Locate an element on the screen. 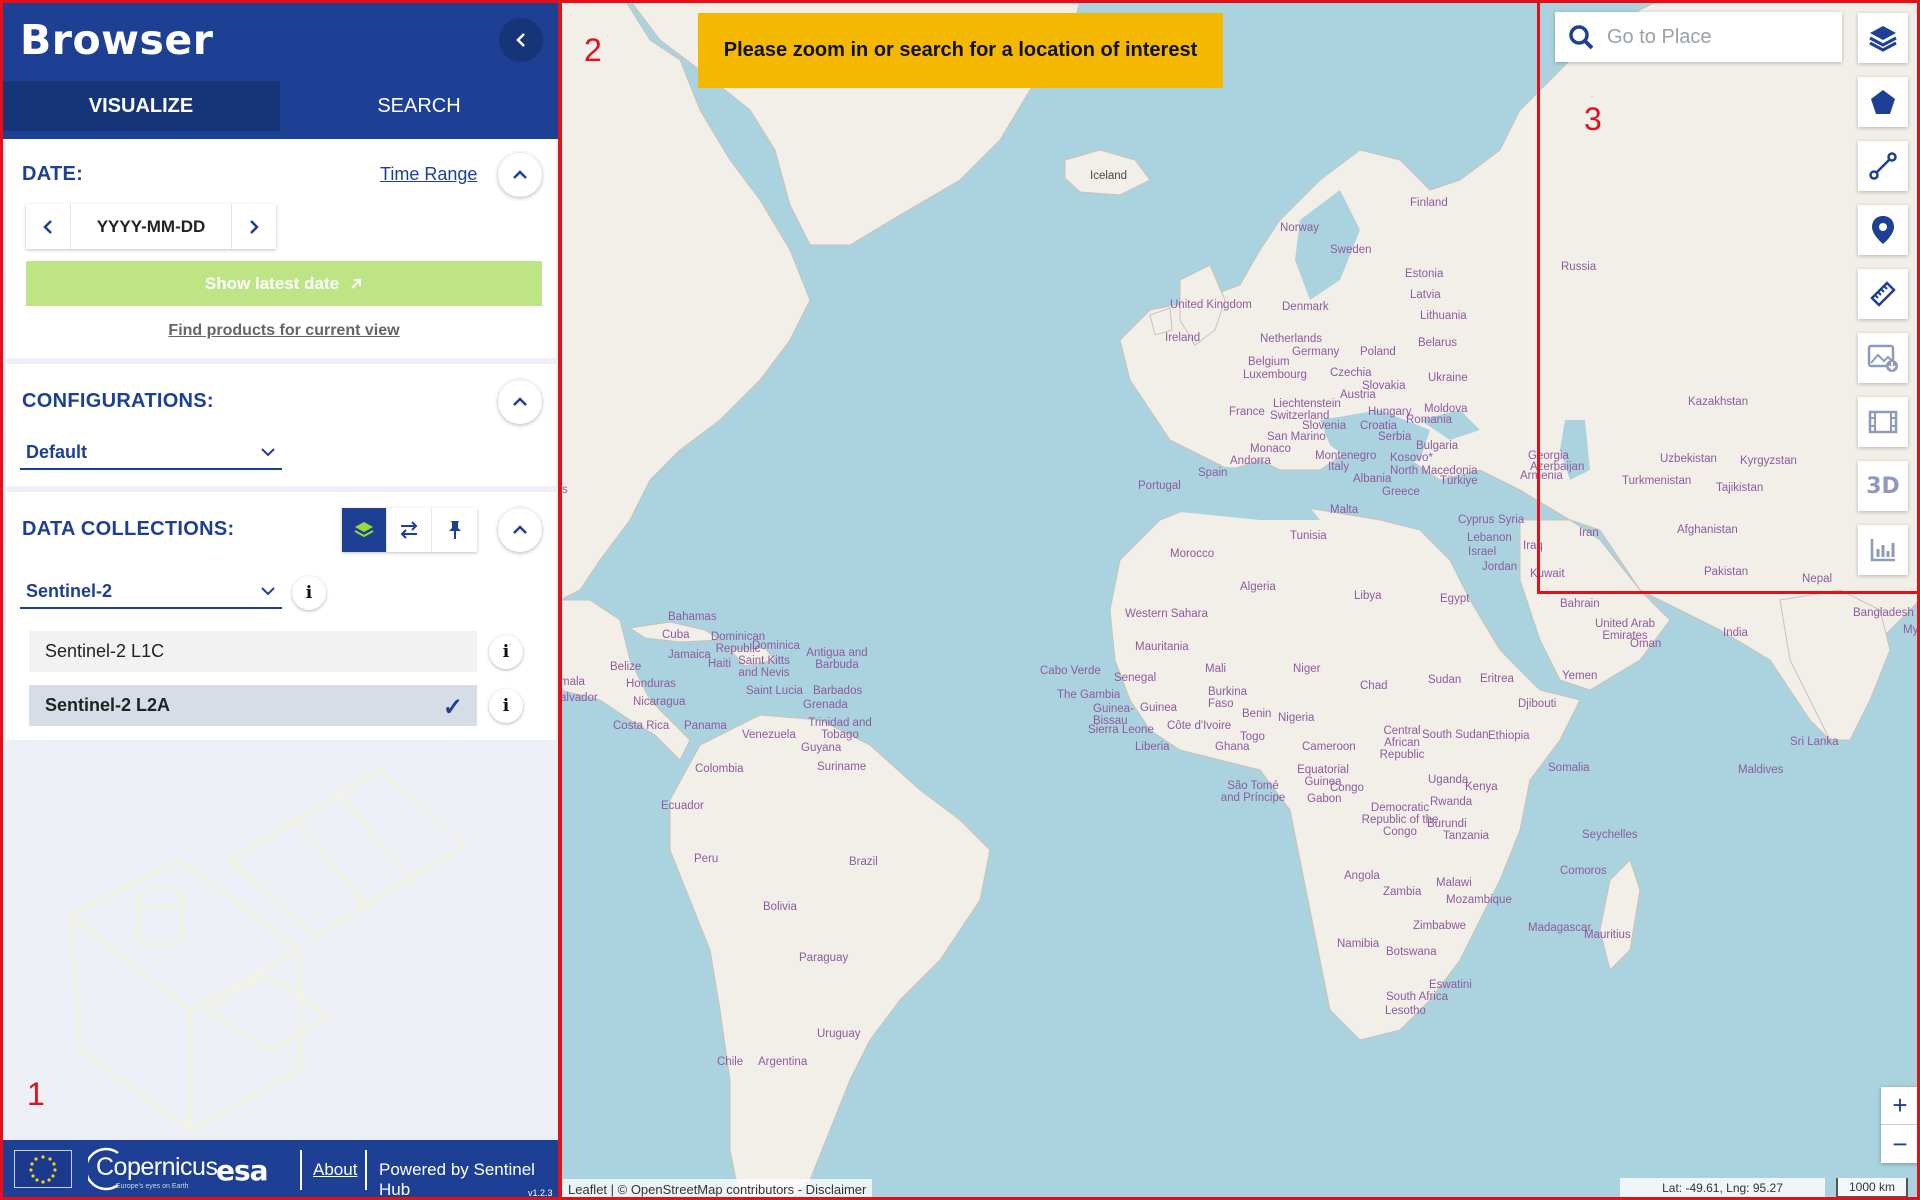 Image resolution: width=1920 pixels, height=1200 pixels. map-marker-icon is located at coordinates (1883, 230).